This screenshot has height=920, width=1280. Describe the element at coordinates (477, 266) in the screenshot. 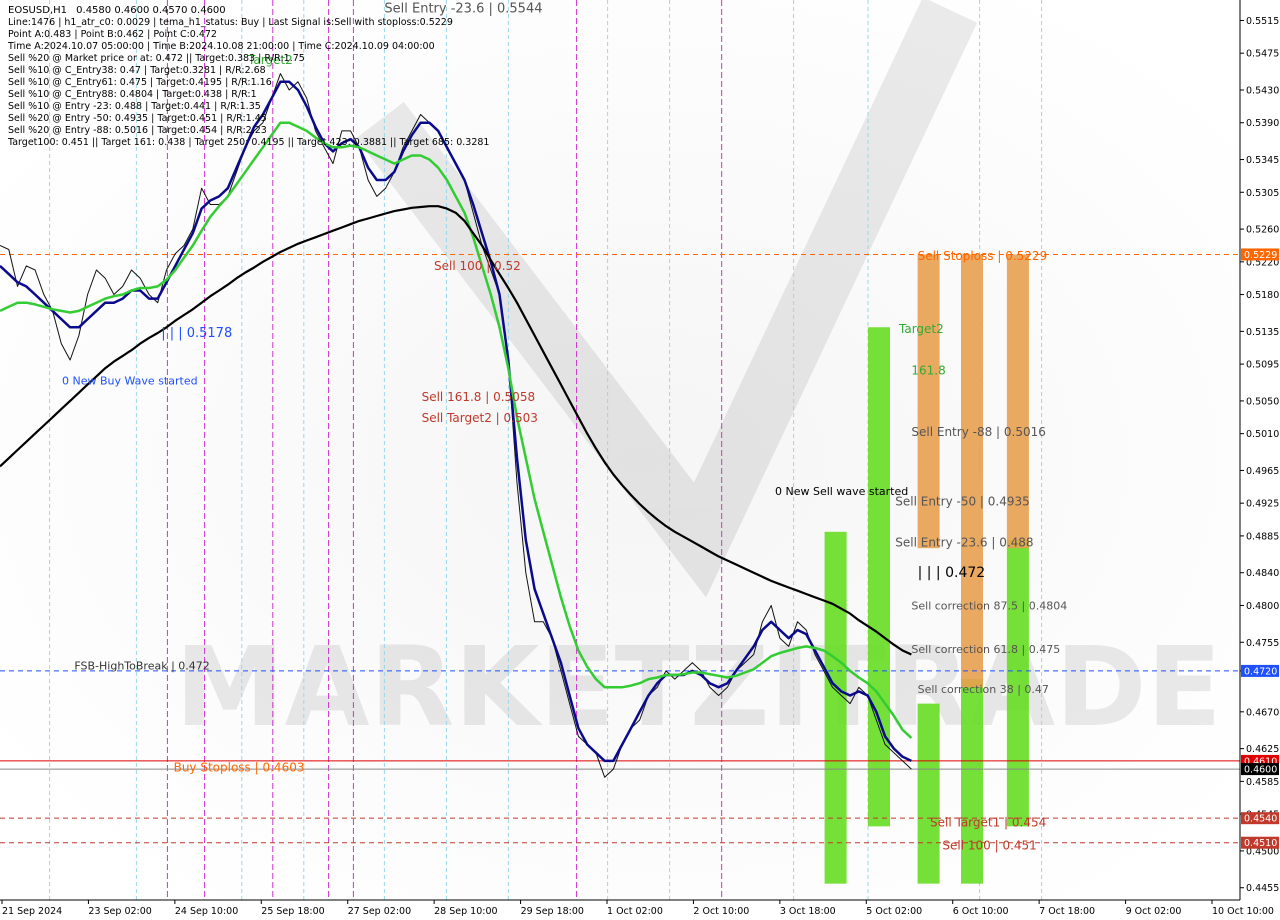

I see `annotation-label: Sell 100 | 0.52` at that location.